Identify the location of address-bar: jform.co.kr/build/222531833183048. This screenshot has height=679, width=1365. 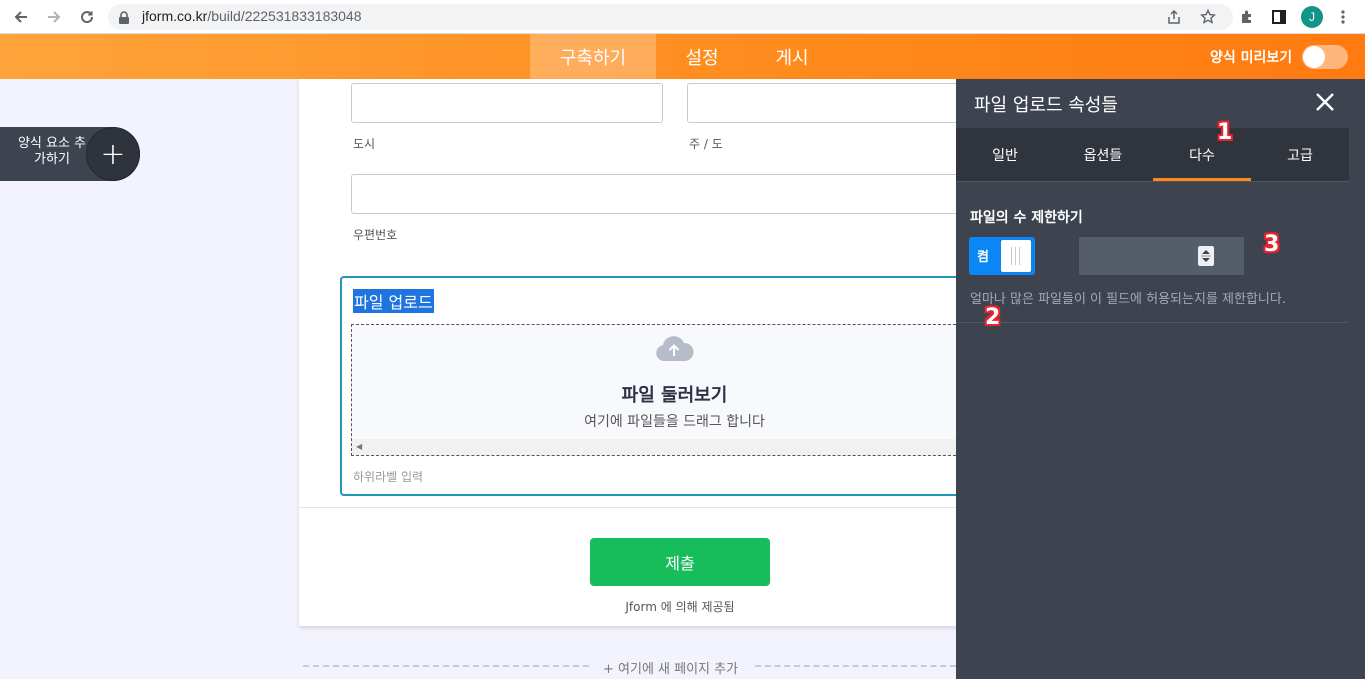
(670, 17).